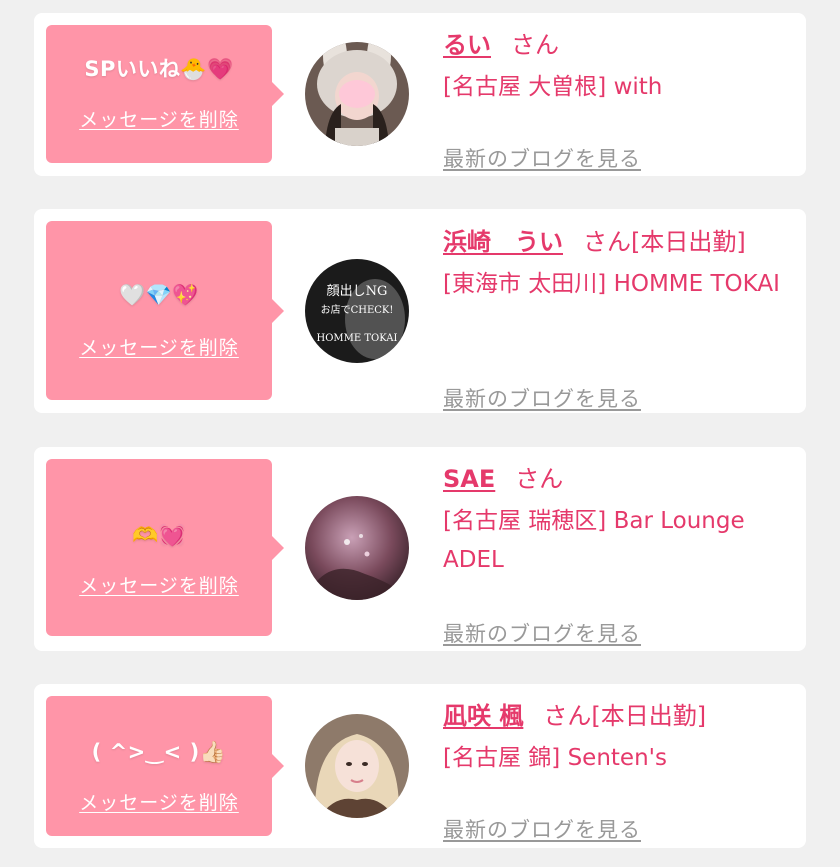 This screenshot has width=840, height=867. Describe the element at coordinates (357, 291) in the screenshot. I see `avatar-text-line1: 顔出しNG` at that location.